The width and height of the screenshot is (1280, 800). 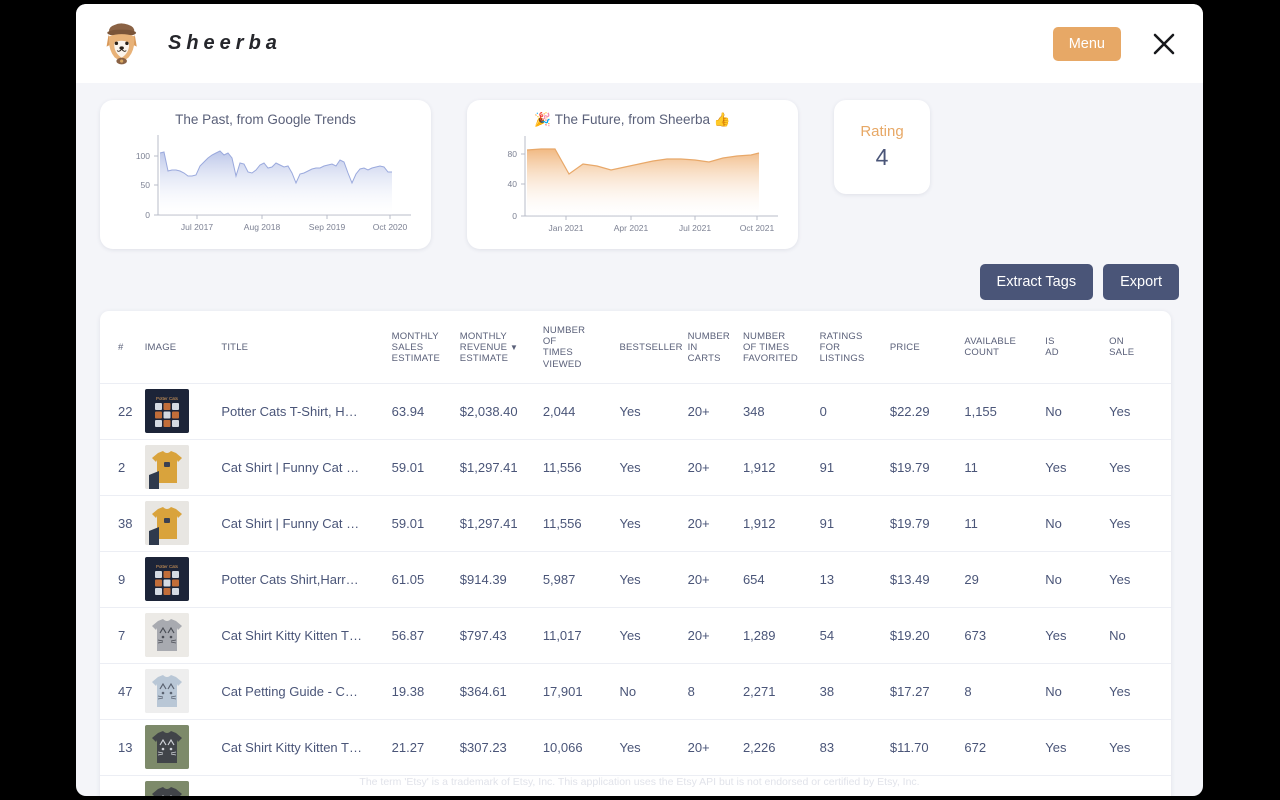 What do you see at coordinates (167, 566) in the screenshot?
I see `svg-text: Potter Cats` at bounding box center [167, 566].